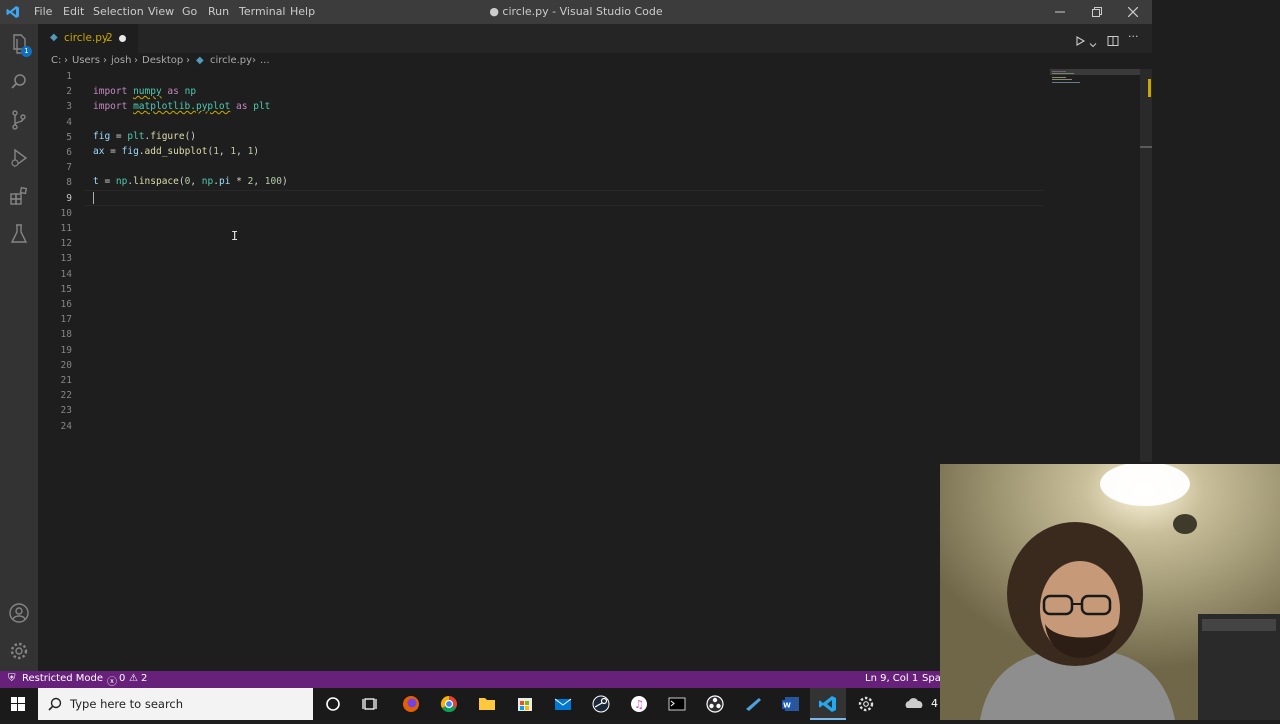 The height and width of the screenshot is (724, 1280). I want to click on keyword: as, so click(242, 106).